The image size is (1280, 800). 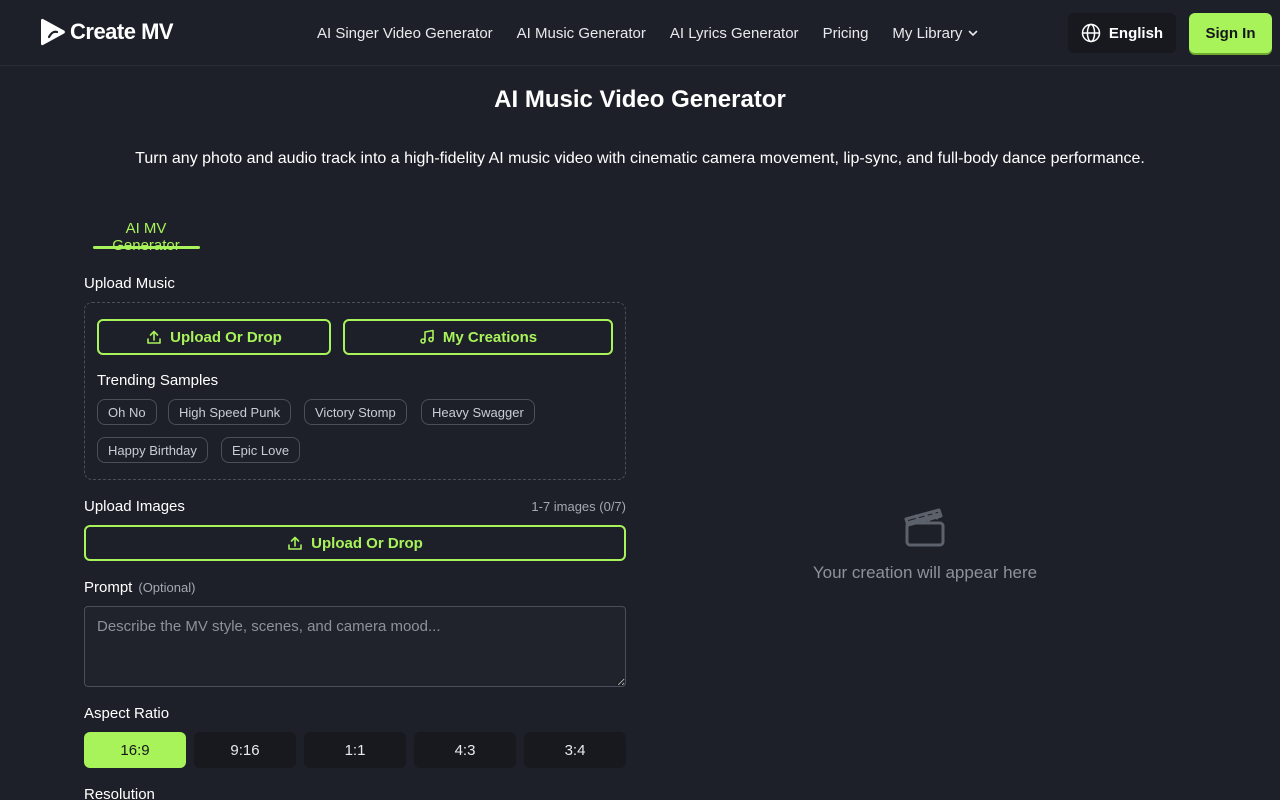 I want to click on sample-chip-high-speed-punk: High Speed Punk, so click(x=230, y=412).